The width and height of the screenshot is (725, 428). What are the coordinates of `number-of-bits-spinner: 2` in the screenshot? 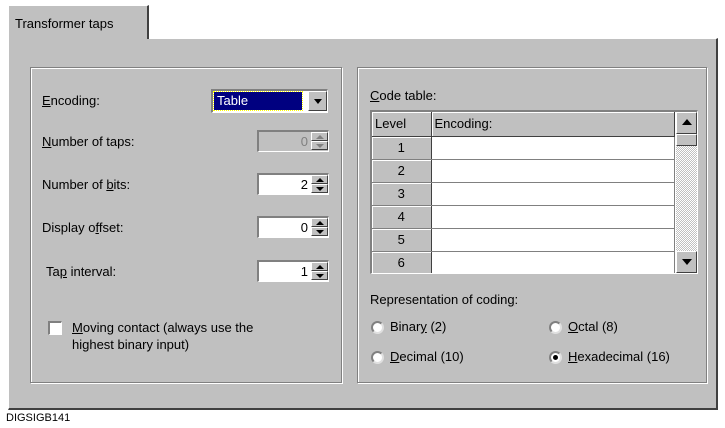 It's located at (293, 184).